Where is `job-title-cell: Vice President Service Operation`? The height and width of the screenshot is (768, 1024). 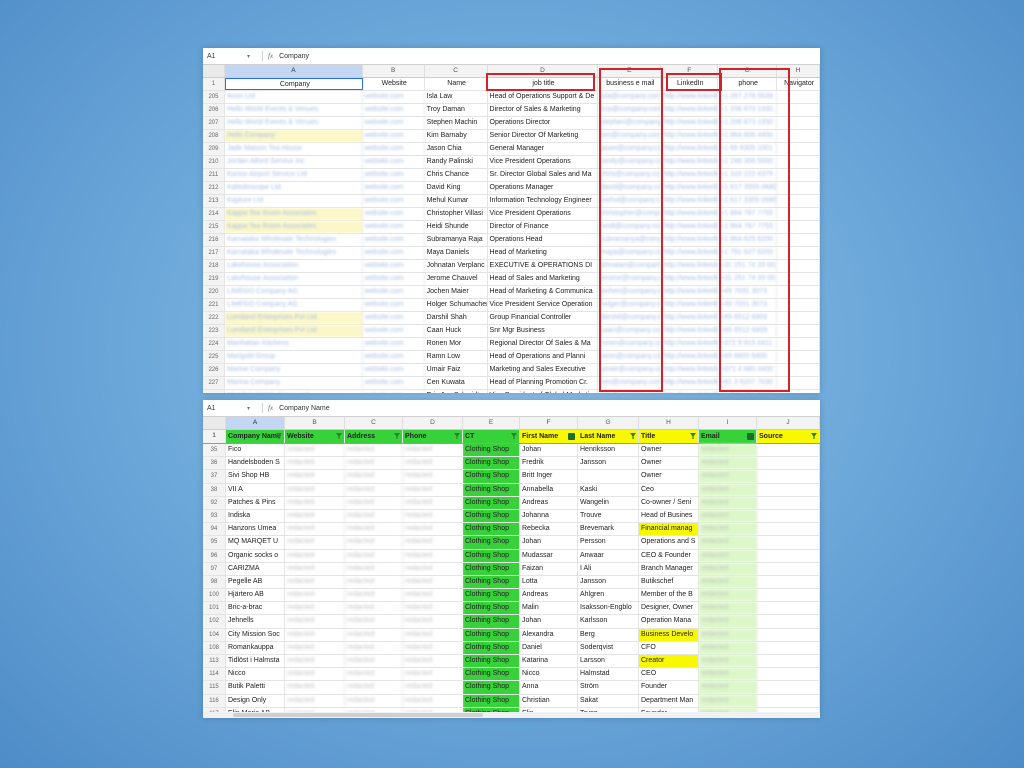 job-title-cell: Vice President Service Operation is located at coordinates (543, 305).